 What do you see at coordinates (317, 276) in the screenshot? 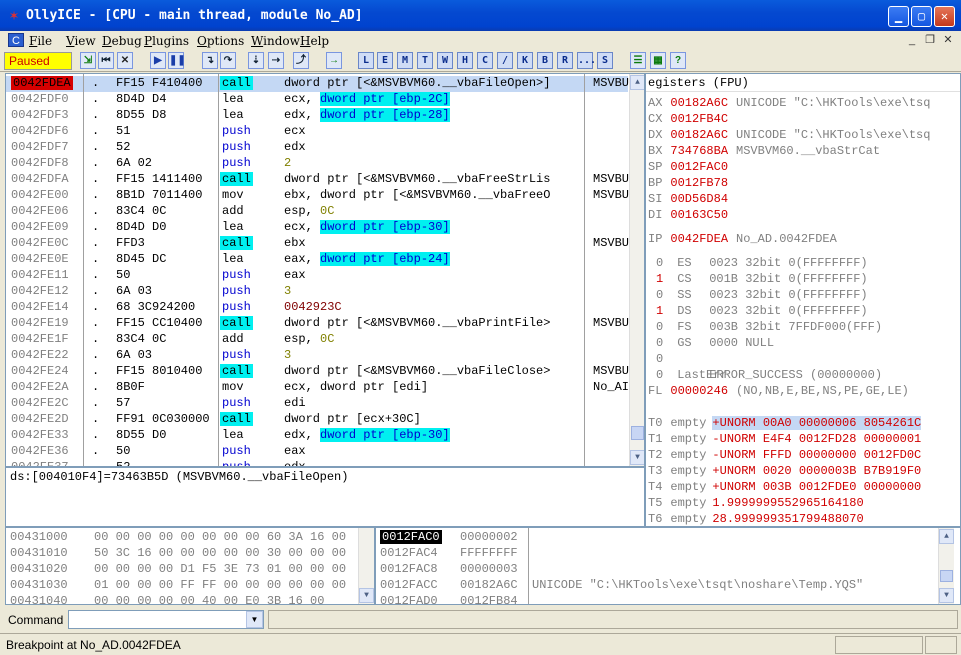
I see `disasm-row: 0042FE11. 50 push eax` at bounding box center [317, 276].